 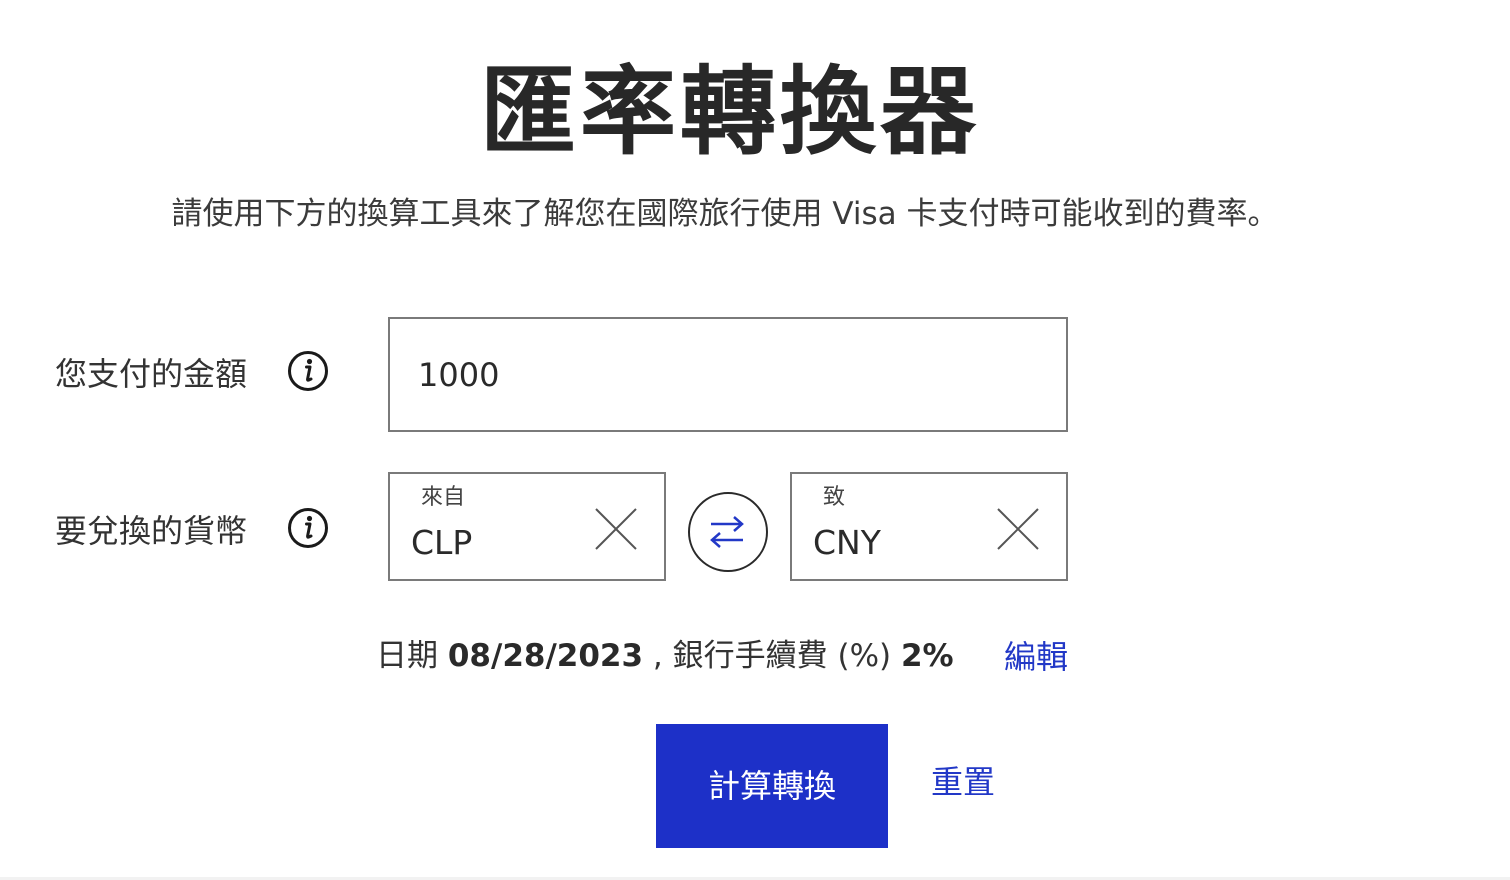 What do you see at coordinates (442, 542) in the screenshot?
I see `from-currency-value: CLP` at bounding box center [442, 542].